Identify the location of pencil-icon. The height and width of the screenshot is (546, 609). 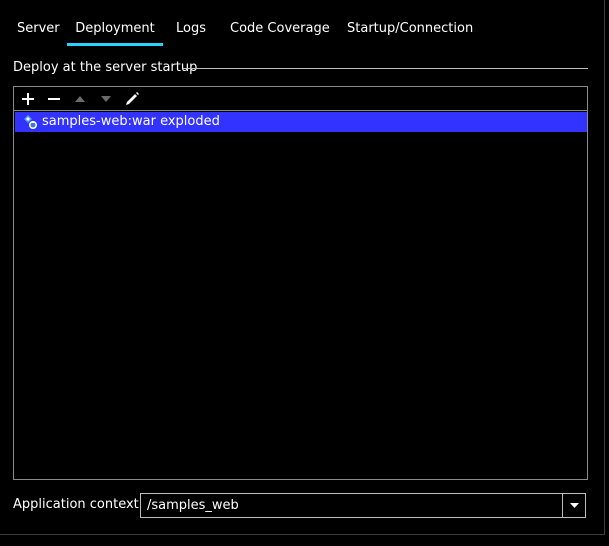
(132, 99).